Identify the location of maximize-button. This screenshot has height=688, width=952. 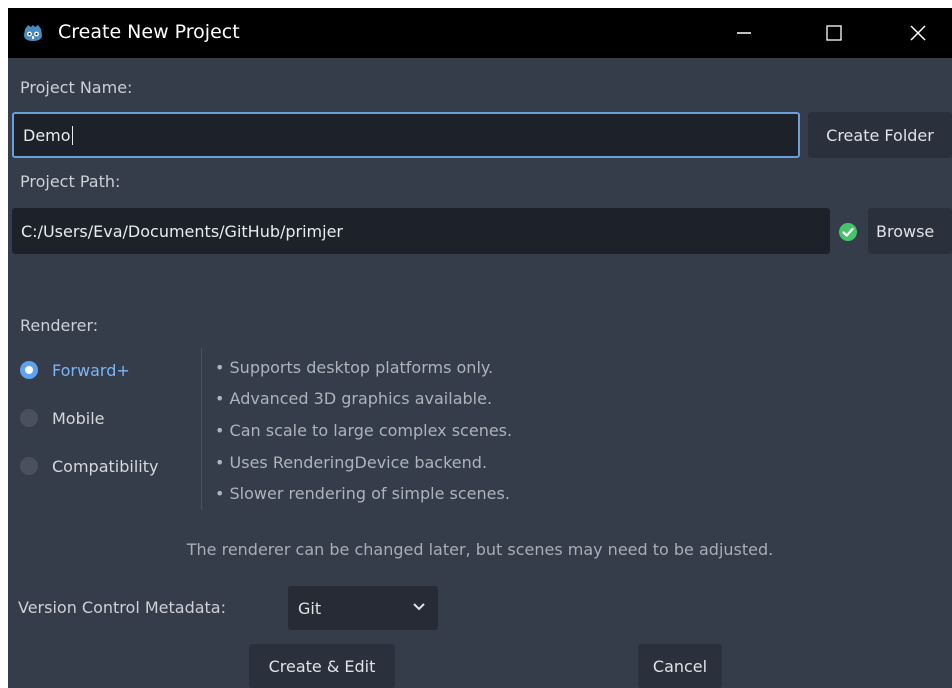
(834, 33).